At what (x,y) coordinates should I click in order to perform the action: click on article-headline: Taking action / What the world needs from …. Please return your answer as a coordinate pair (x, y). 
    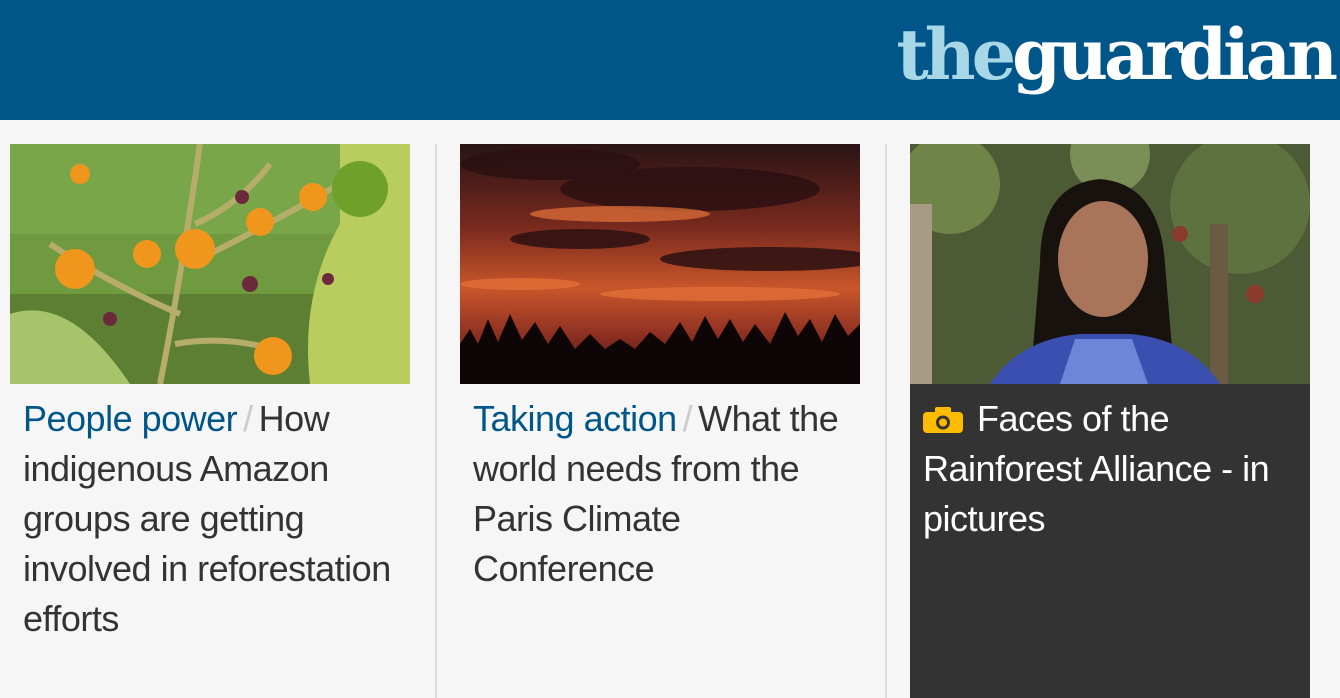
    Looking at the image, I should click on (658, 494).